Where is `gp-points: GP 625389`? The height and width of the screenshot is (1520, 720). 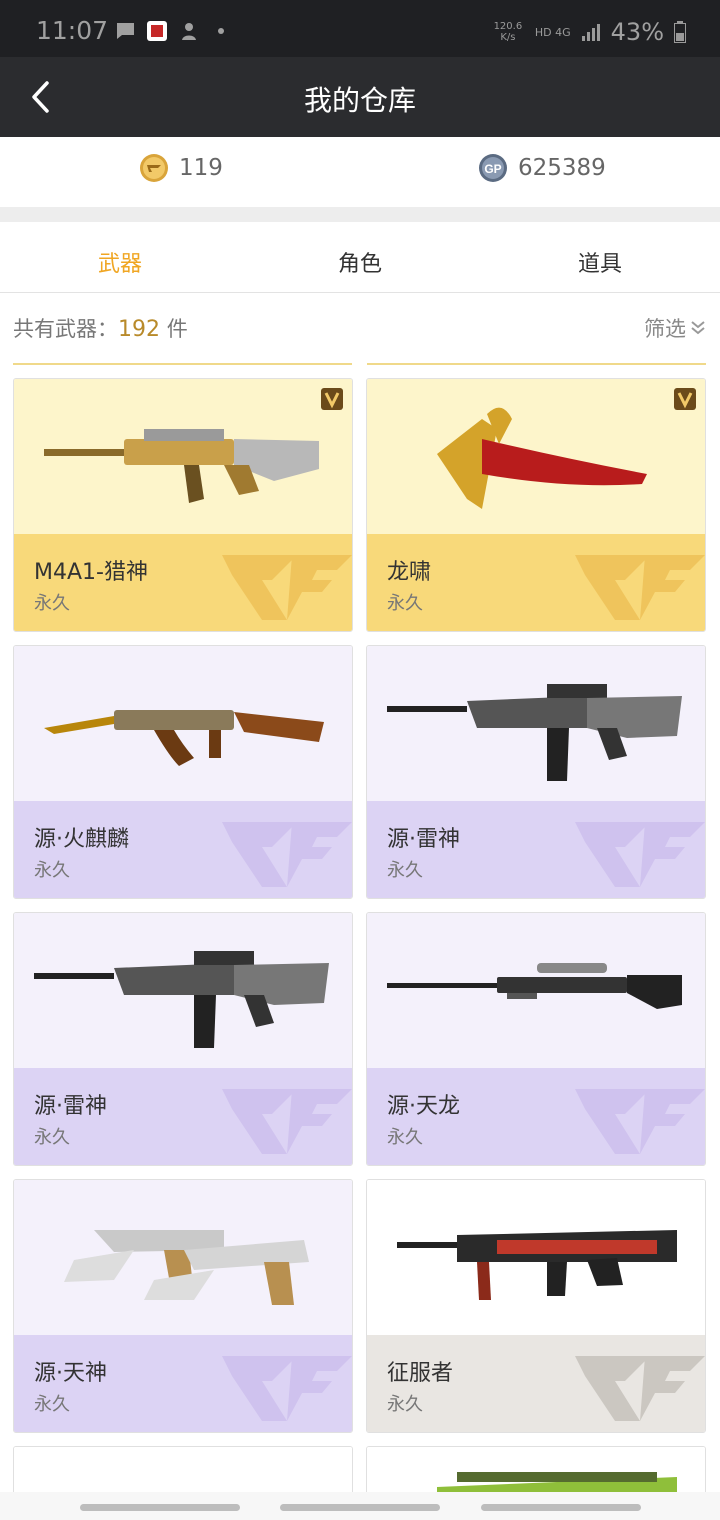 gp-points: GP 625389 is located at coordinates (542, 168).